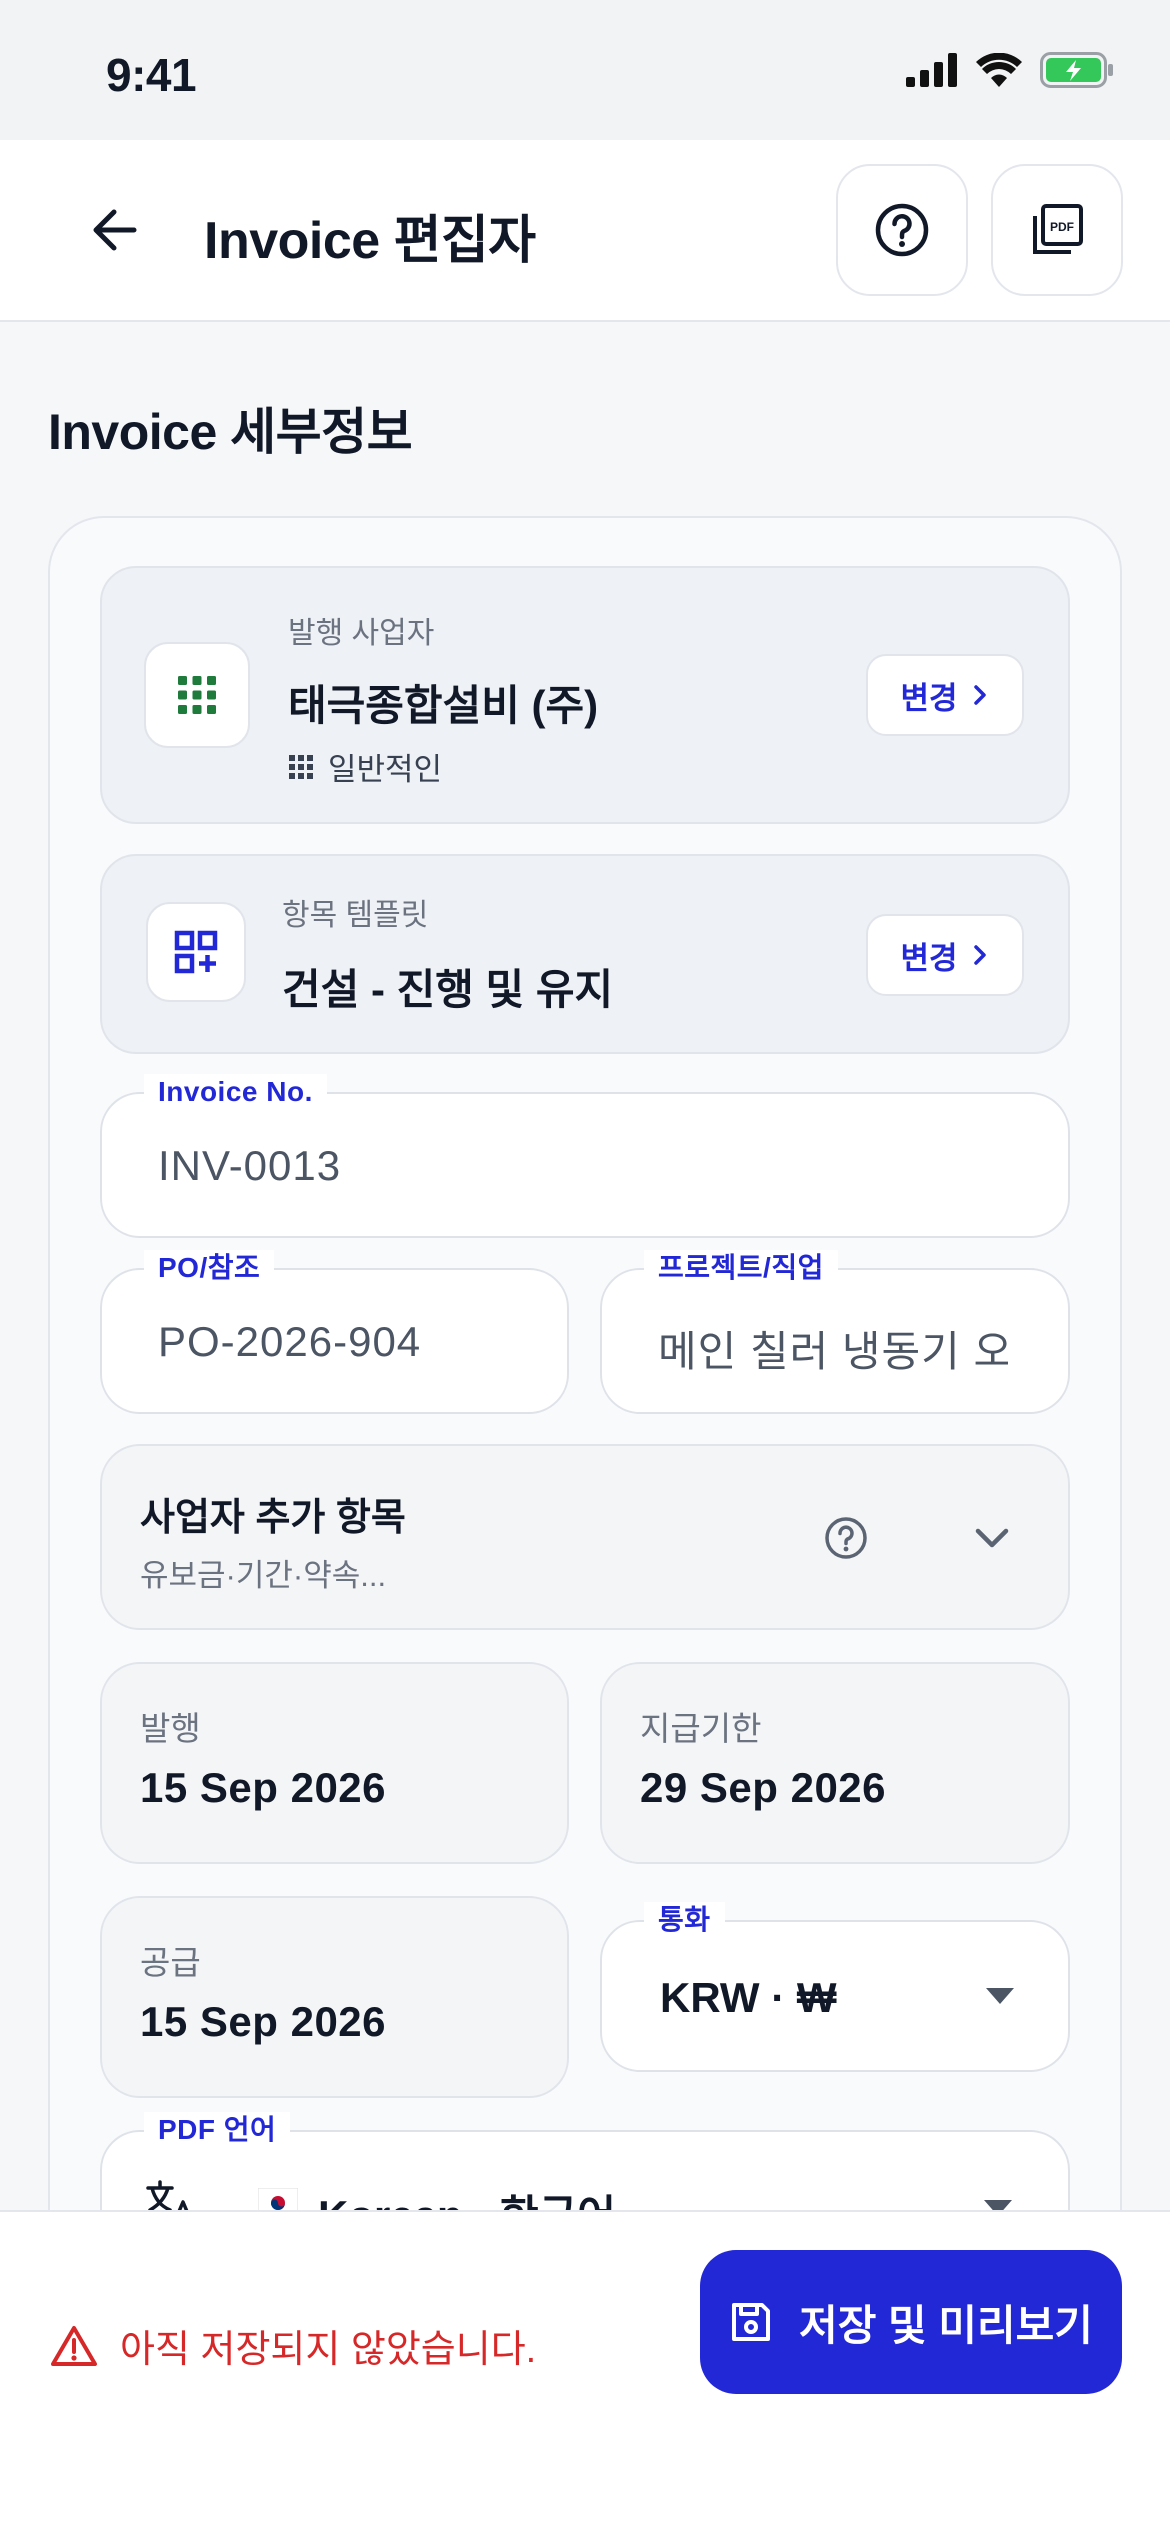  Describe the element at coordinates (116, 230) in the screenshot. I see `back-arrow-icon` at that location.